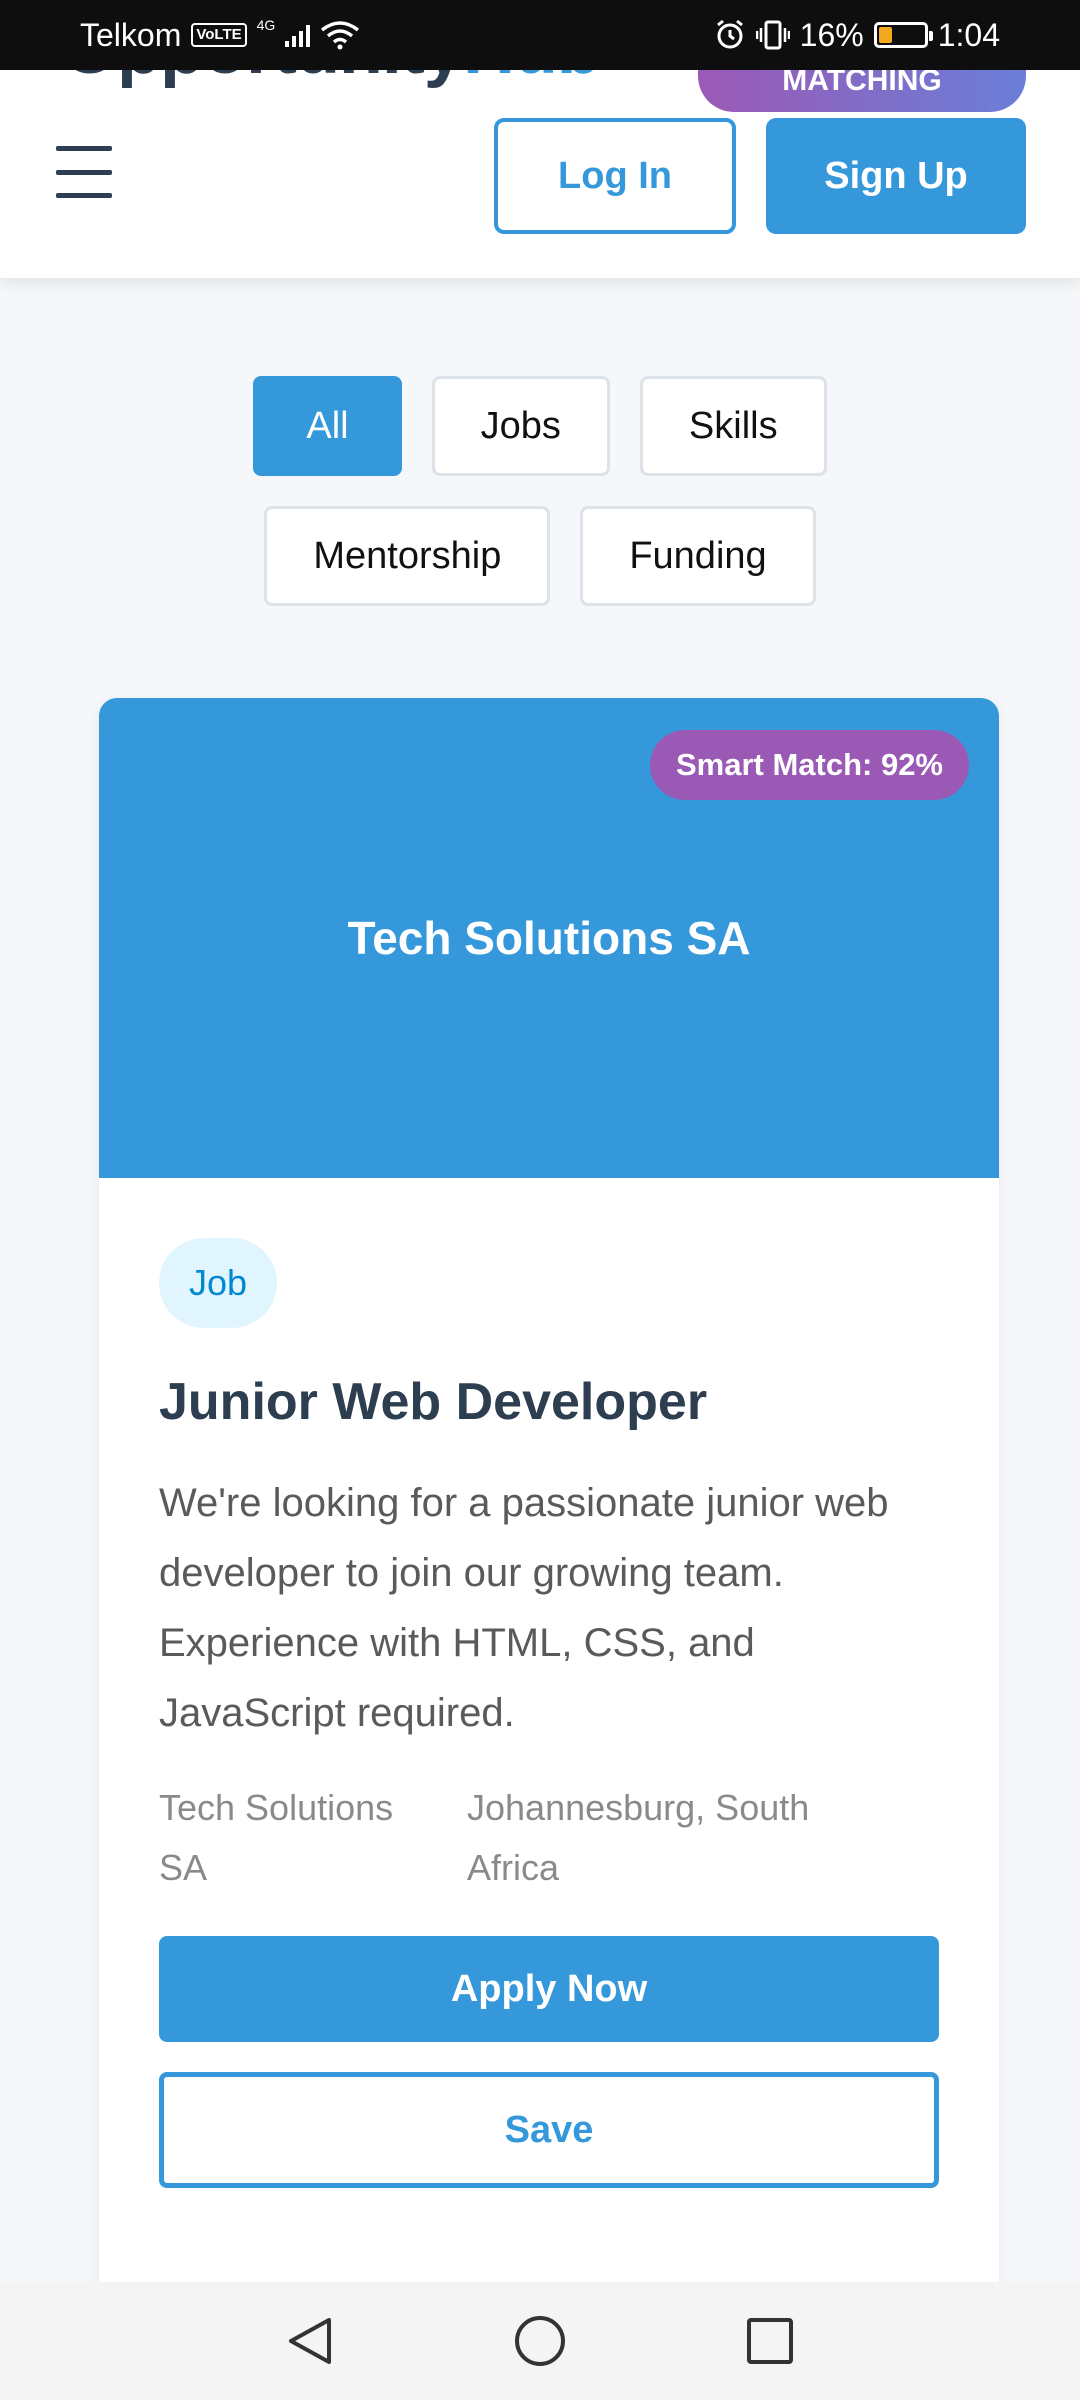 The width and height of the screenshot is (1080, 2400). I want to click on clock: 1:04, so click(968, 34).